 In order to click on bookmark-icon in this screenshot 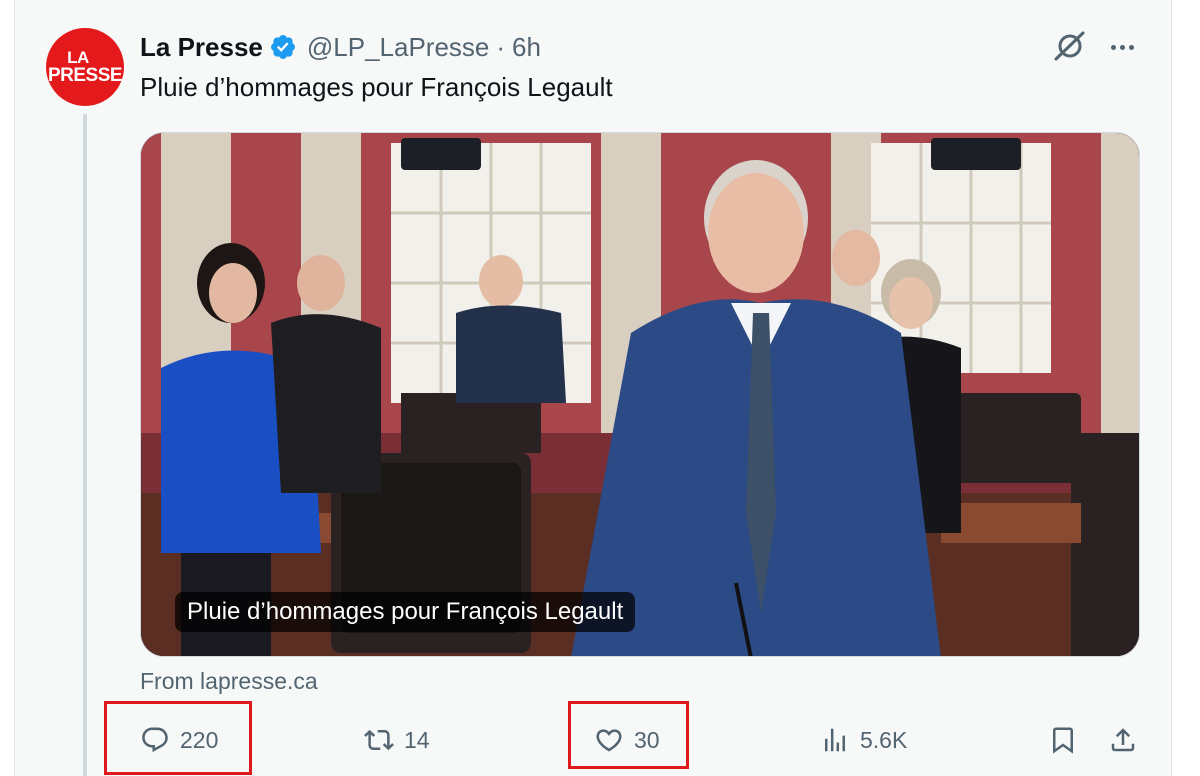, I will do `click(1063, 740)`.